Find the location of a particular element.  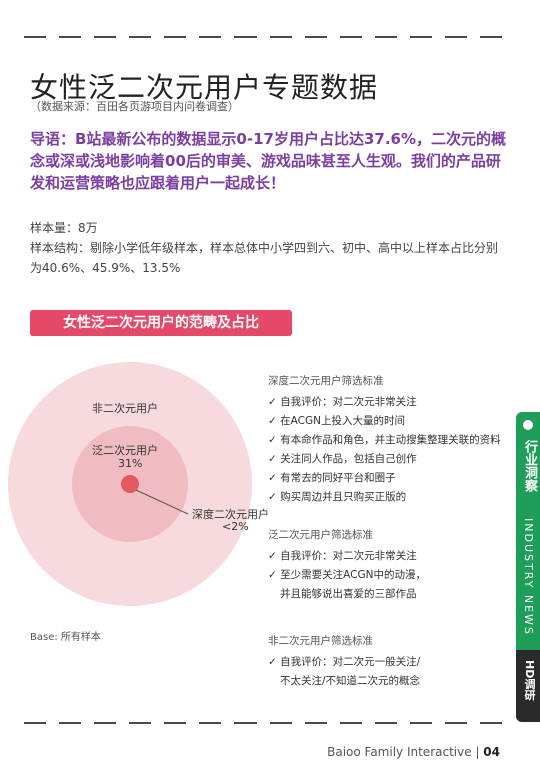

criteria-item: 购买周边并且只购买正版的 is located at coordinates (390, 497).